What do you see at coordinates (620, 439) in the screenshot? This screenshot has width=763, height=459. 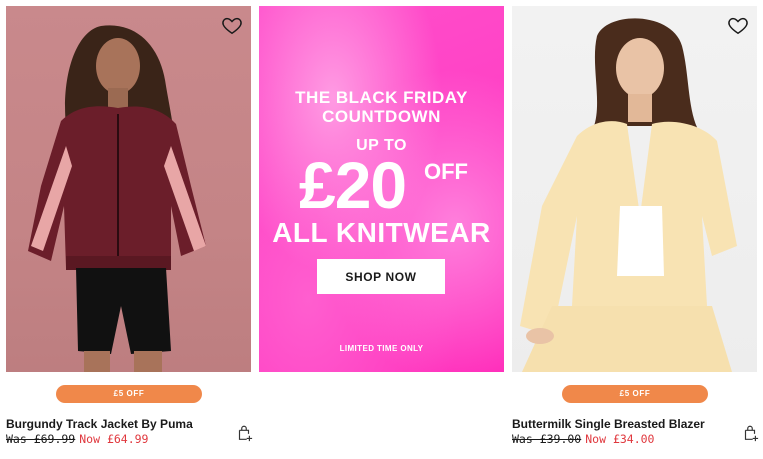 I see `now-price: Now £34.00` at bounding box center [620, 439].